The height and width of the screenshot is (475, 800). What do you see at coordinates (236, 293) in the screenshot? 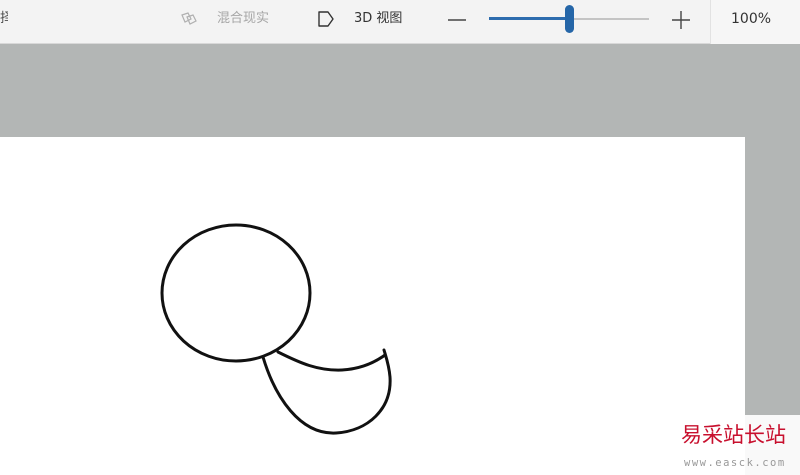
I see `sketch-circle` at bounding box center [236, 293].